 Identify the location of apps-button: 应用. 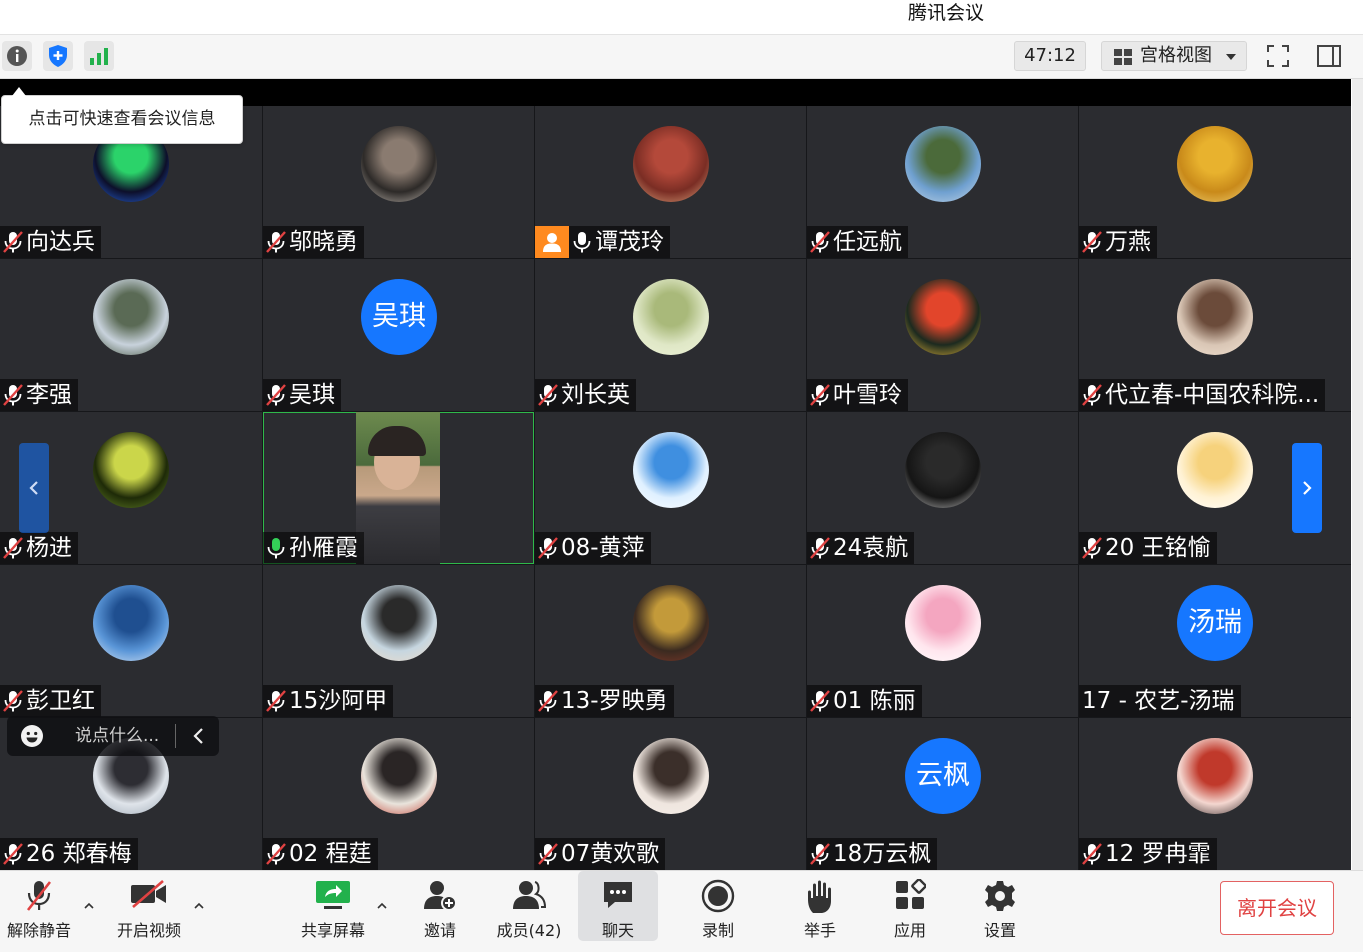
(910, 906).